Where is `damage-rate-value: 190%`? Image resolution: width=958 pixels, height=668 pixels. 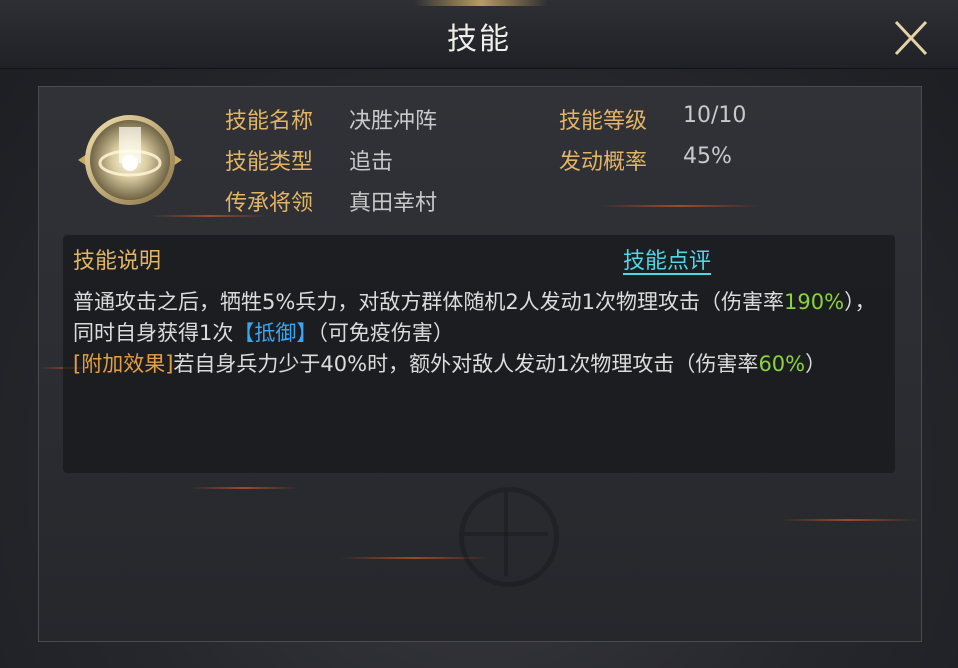 damage-rate-value: 190% is located at coordinates (814, 302).